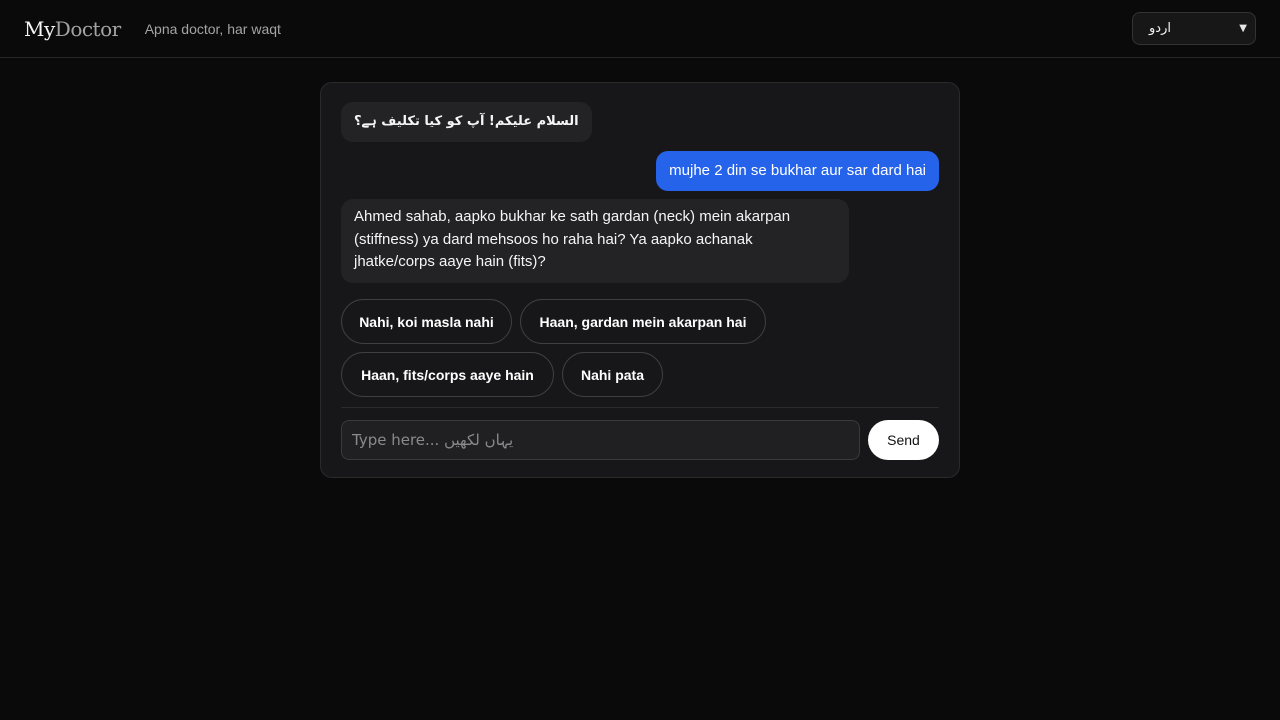  I want to click on quick-reply-fits: Haan, fits/corps aaye hain, so click(447, 374).